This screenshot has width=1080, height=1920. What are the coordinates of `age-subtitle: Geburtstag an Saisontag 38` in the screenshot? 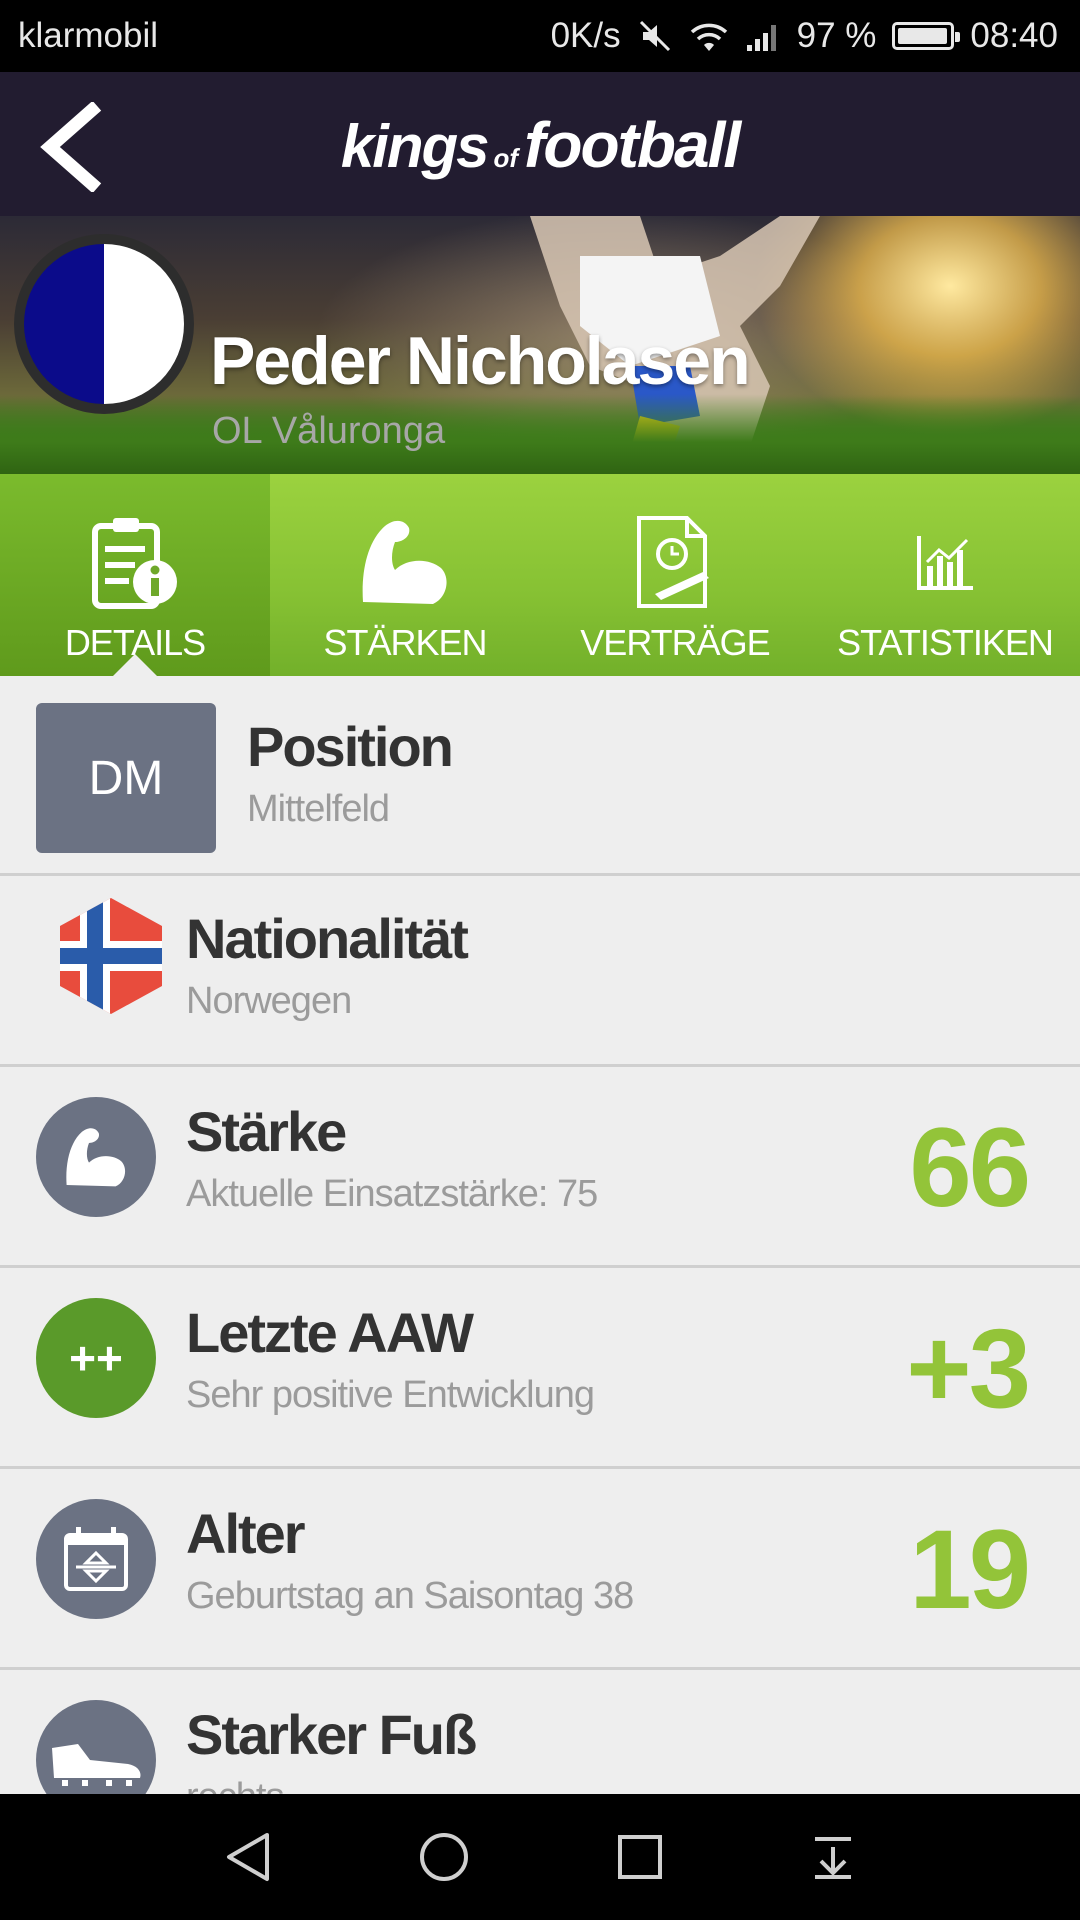 It's located at (410, 1596).